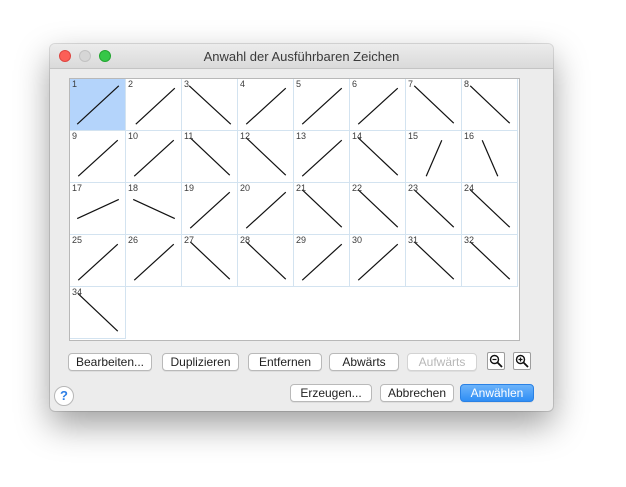  Describe the element at coordinates (245, 188) in the screenshot. I see `cell-number: 20` at that location.